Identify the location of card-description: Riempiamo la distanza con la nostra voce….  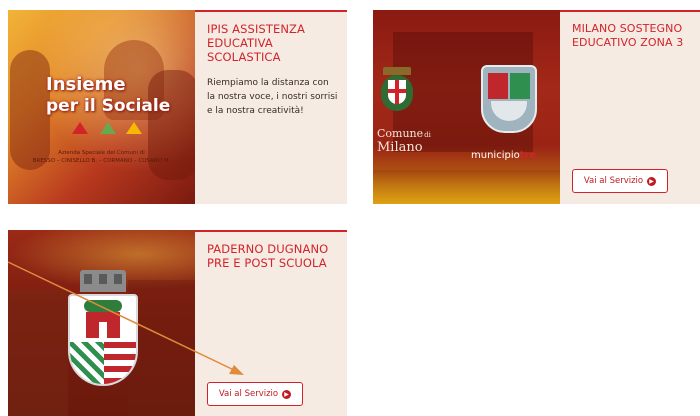
(272, 97).